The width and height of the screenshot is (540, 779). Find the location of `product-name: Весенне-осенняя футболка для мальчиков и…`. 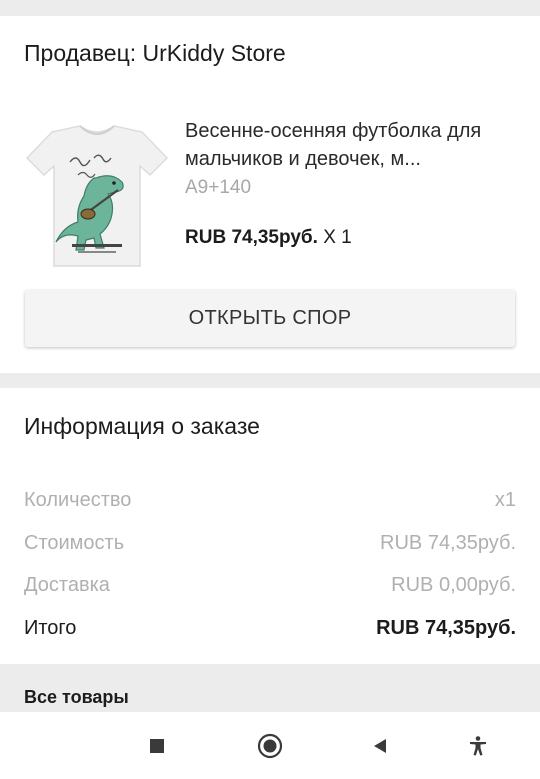

product-name: Весенне-осенняя футболка для мальчиков и… is located at coordinates (350, 145).